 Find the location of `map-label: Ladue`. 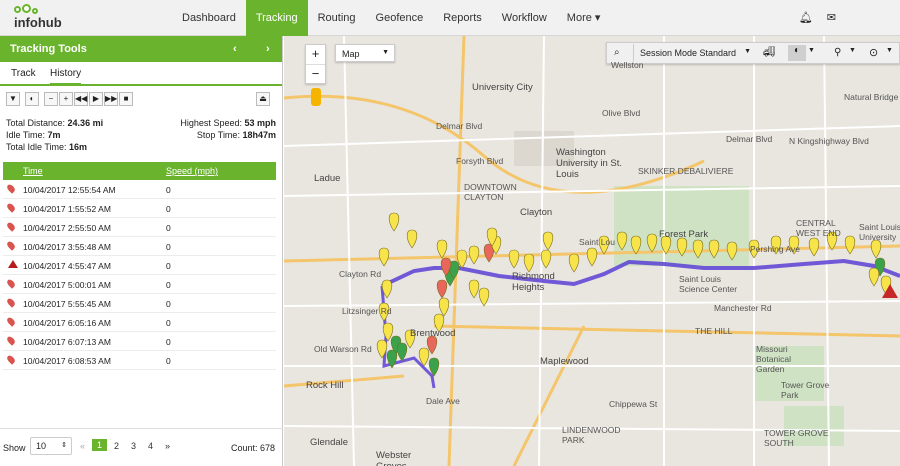

map-label: Ladue is located at coordinates (327, 178).